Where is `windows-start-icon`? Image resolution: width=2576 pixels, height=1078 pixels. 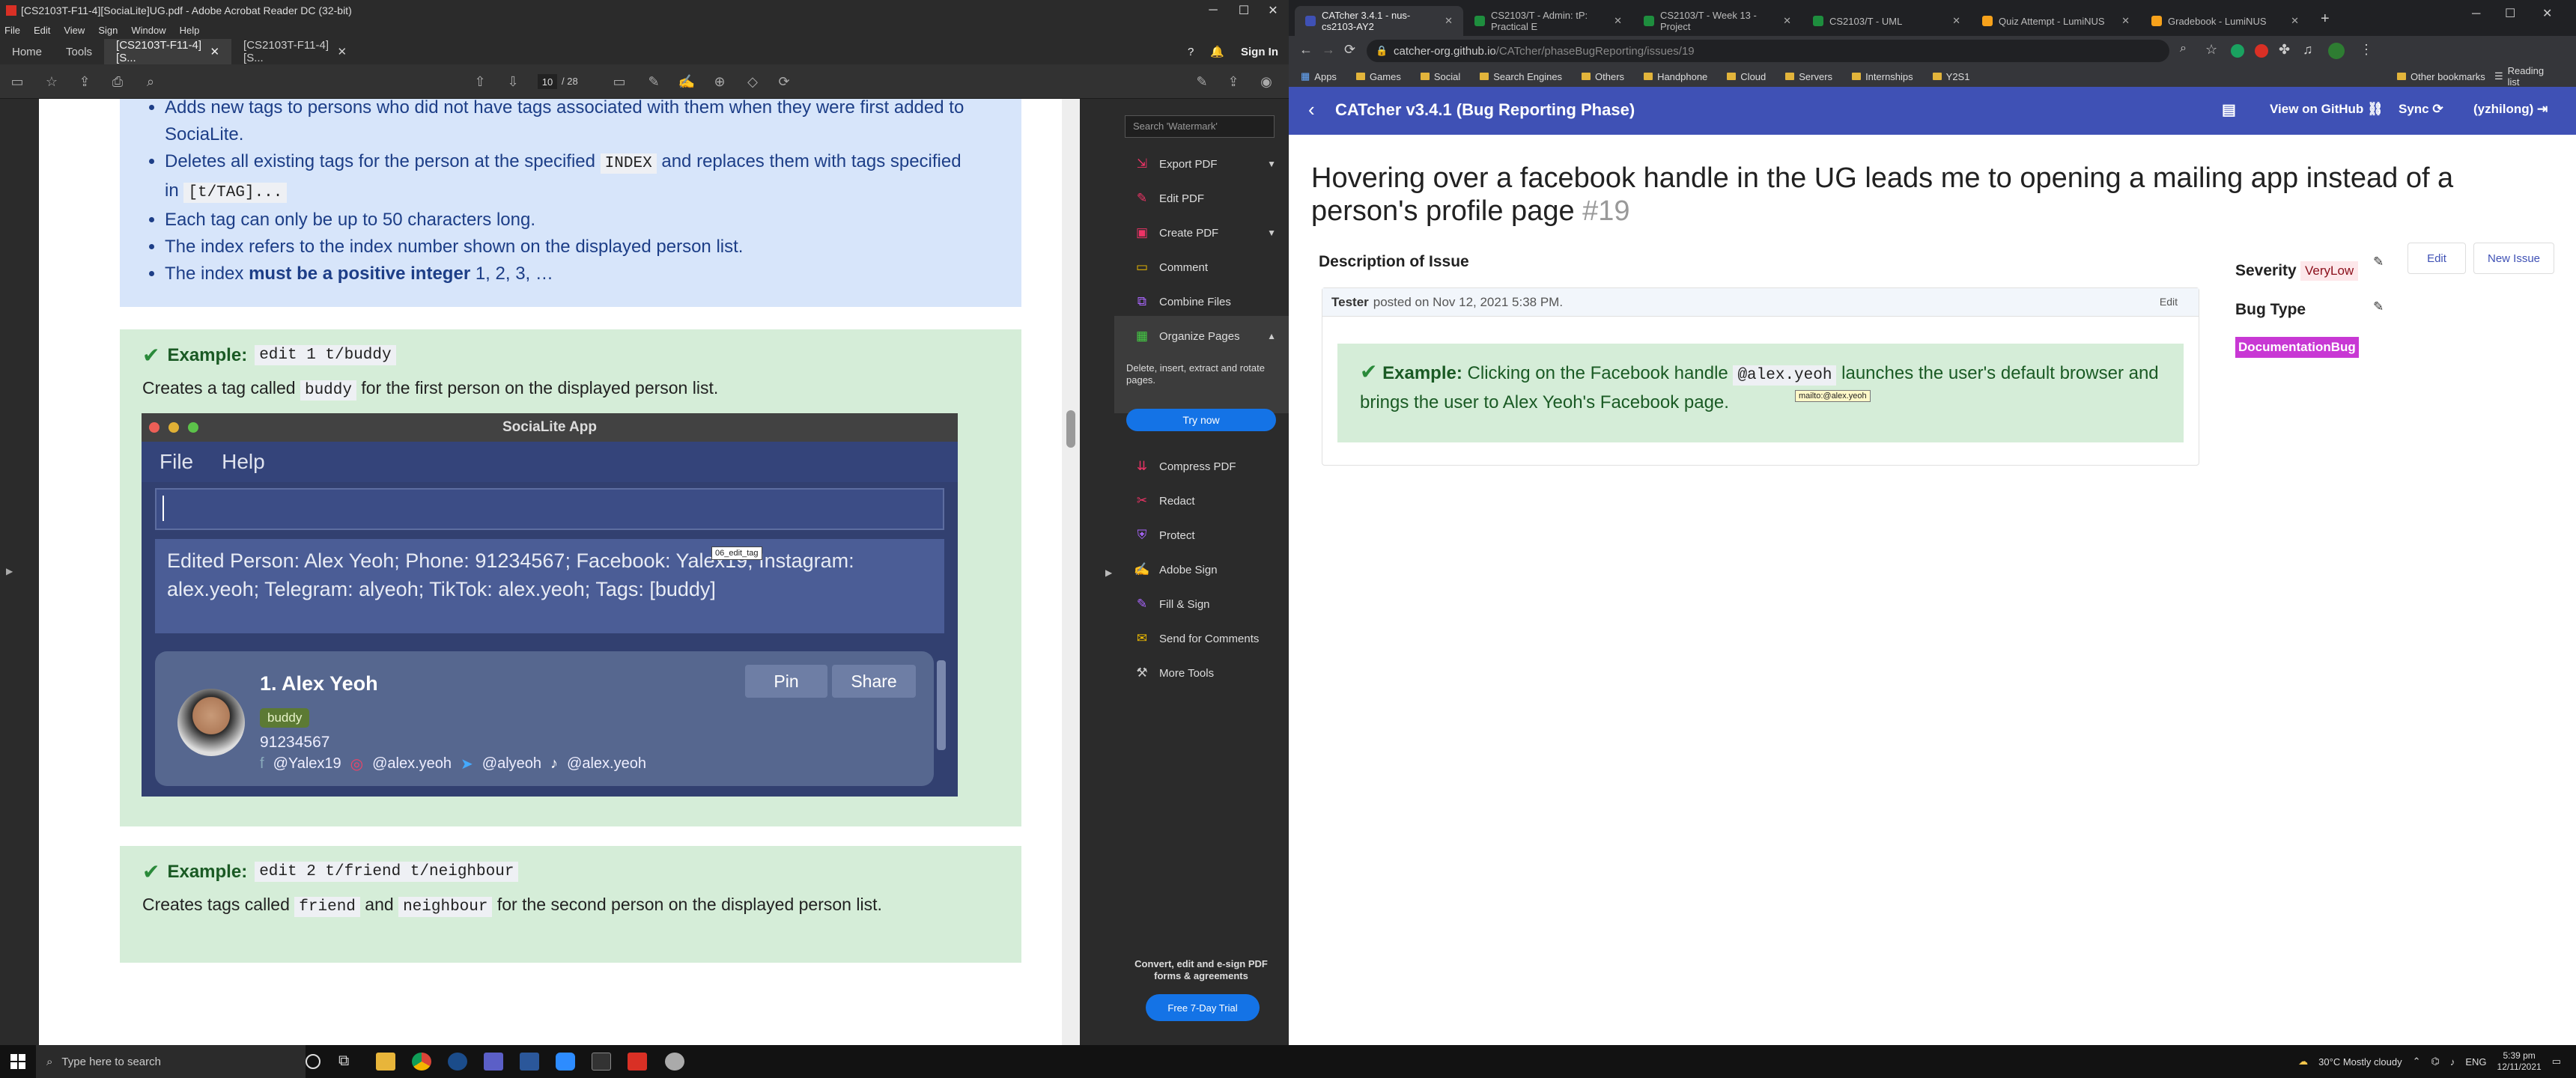
windows-start-icon is located at coordinates (17, 1061).